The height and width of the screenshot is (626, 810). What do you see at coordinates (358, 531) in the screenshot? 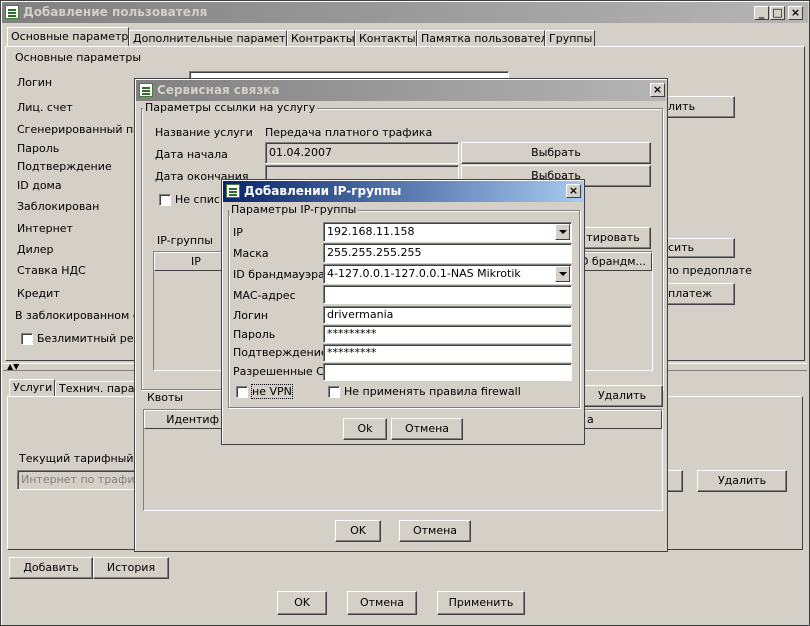
I see `service-ok-button: OK` at bounding box center [358, 531].